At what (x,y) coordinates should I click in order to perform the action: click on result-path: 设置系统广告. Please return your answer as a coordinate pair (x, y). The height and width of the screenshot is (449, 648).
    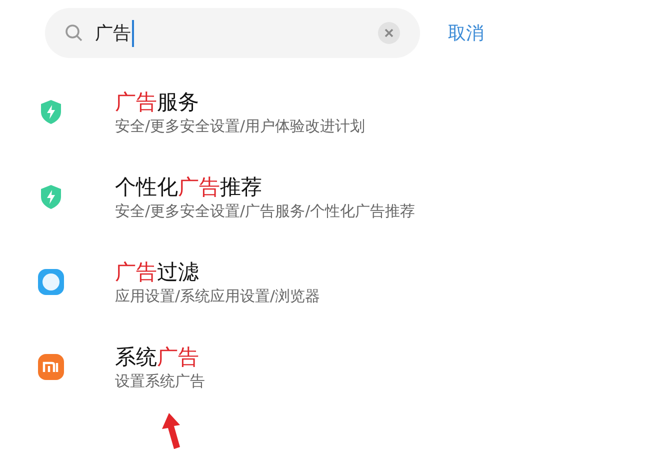
    Looking at the image, I should click on (160, 381).